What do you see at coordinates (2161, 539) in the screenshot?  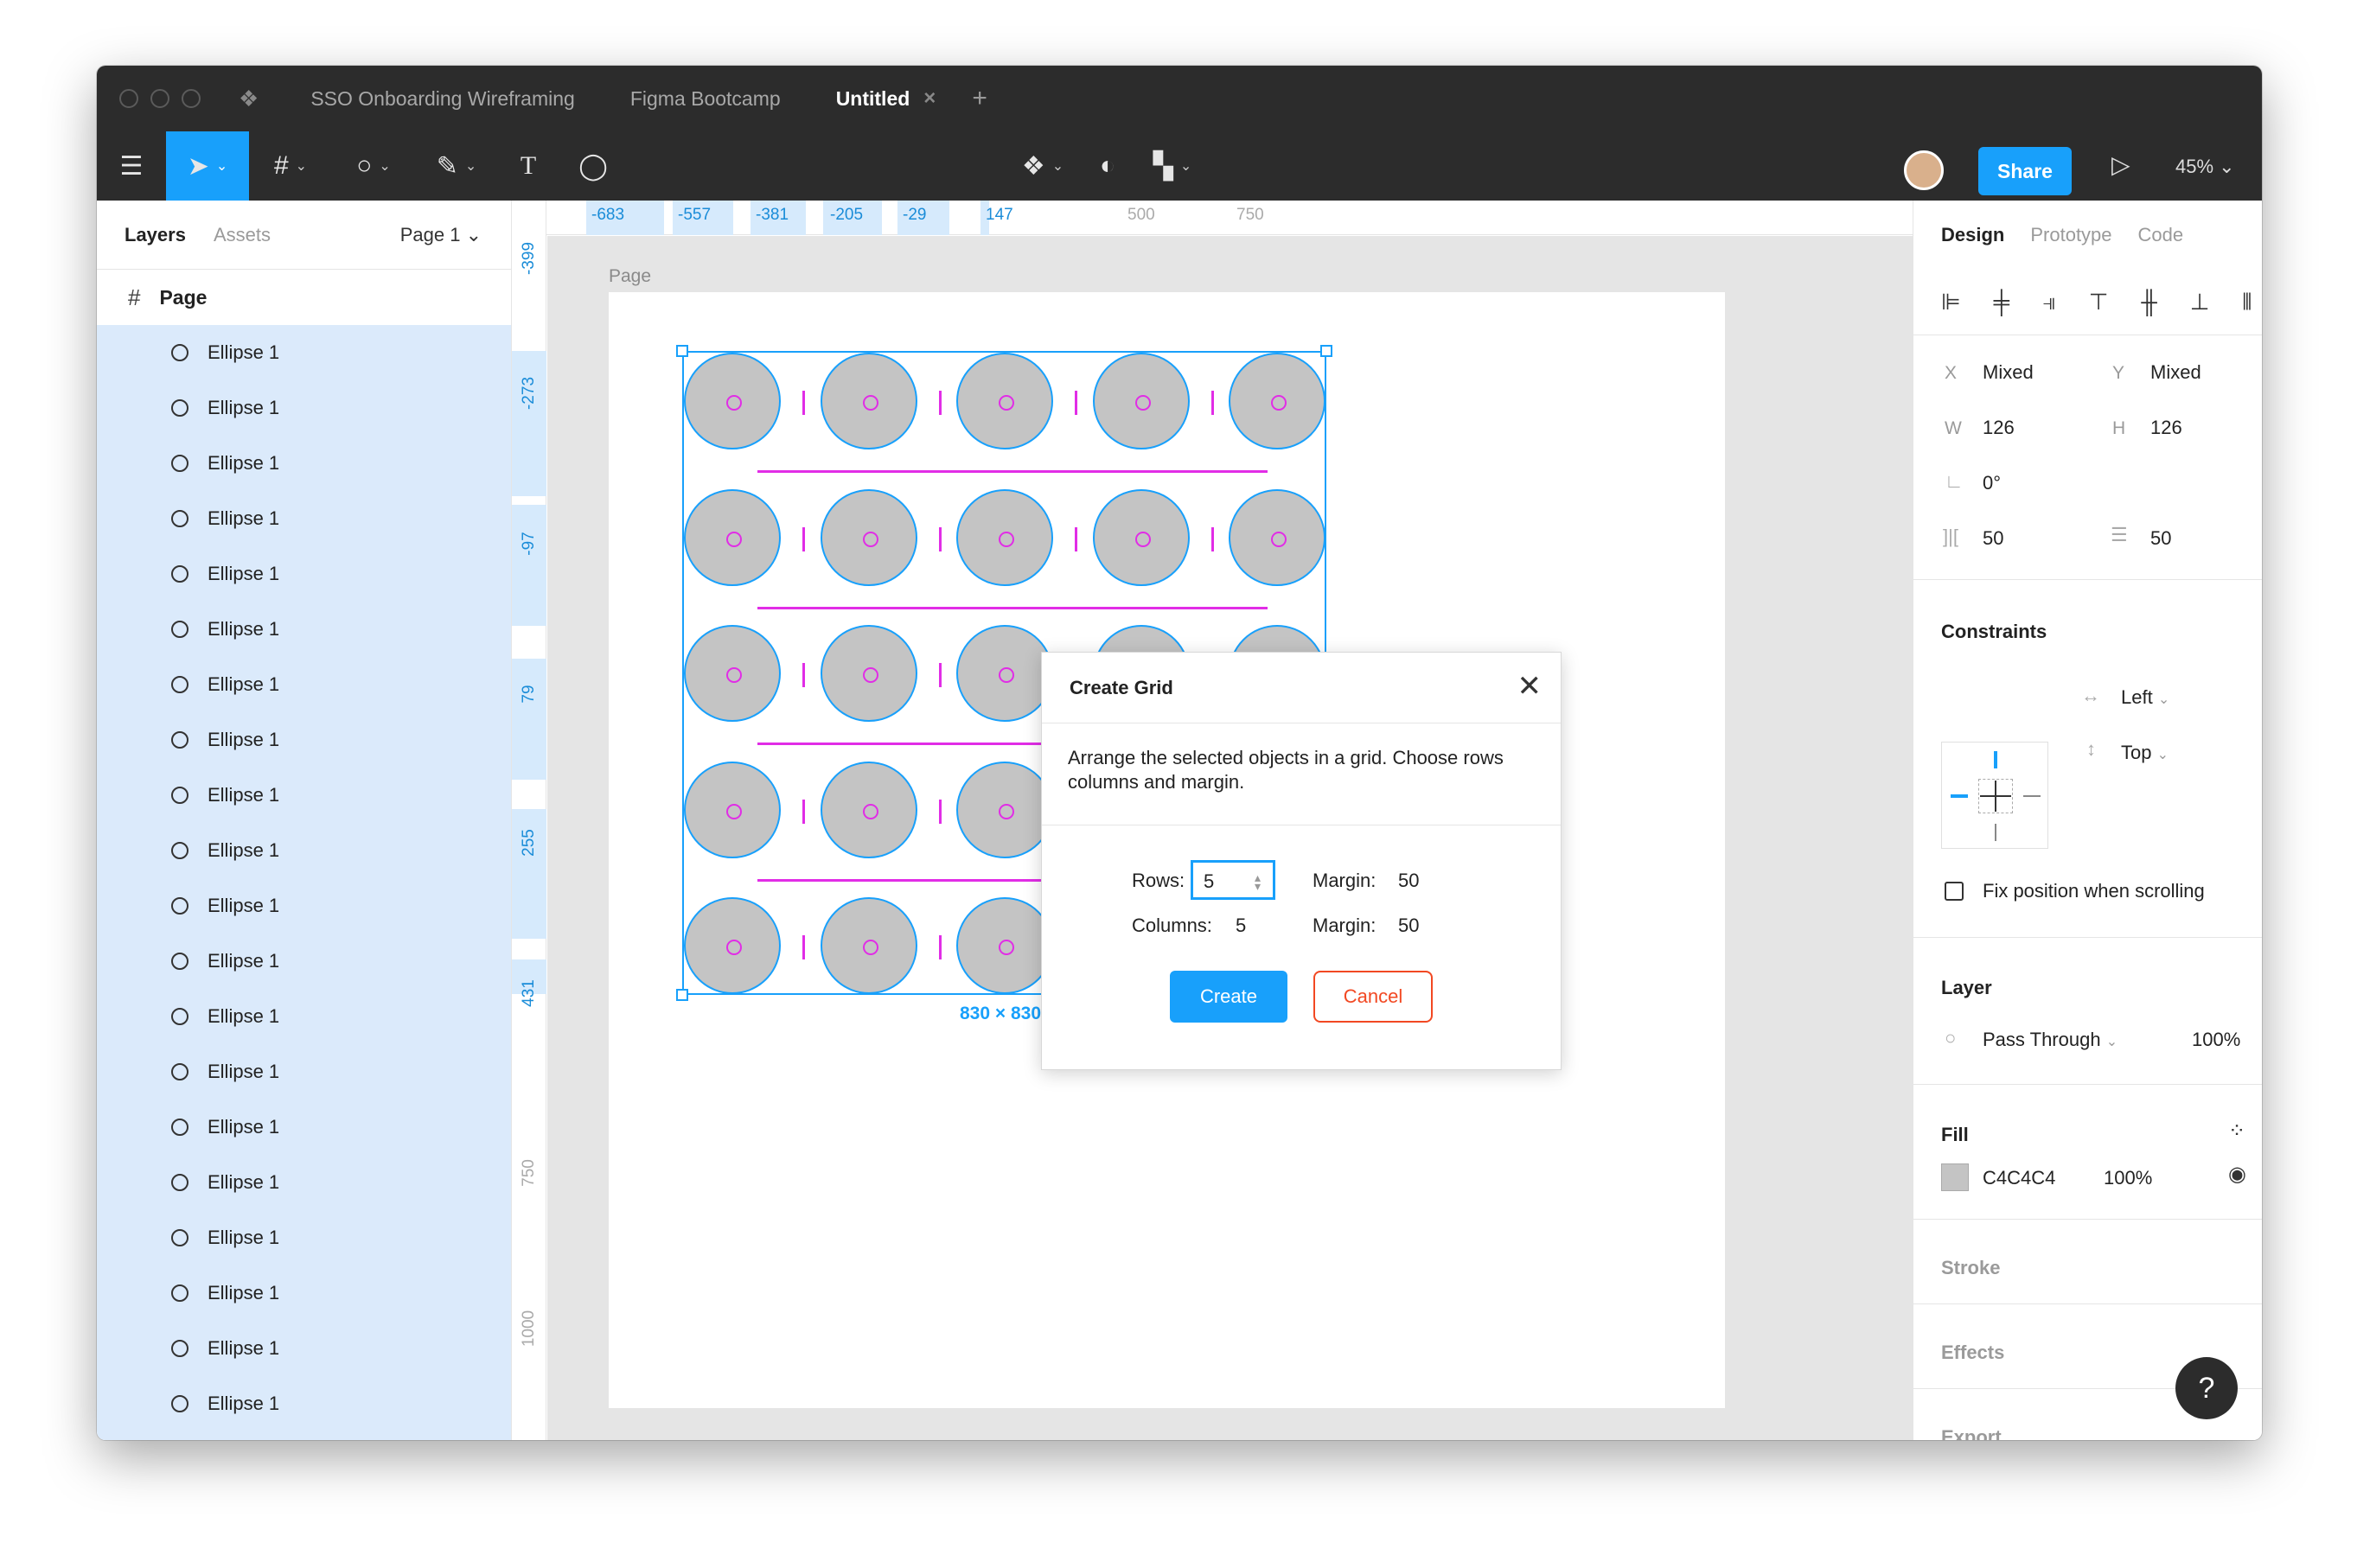 I see `vertical-spacing-field: 50` at bounding box center [2161, 539].